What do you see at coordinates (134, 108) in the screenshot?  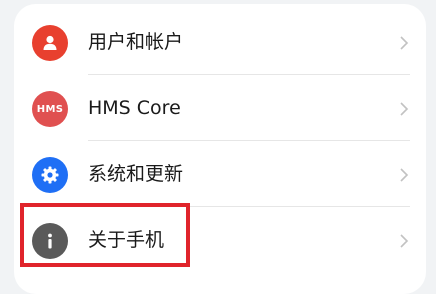 I see `settings-item-label: HMS Core` at bounding box center [134, 108].